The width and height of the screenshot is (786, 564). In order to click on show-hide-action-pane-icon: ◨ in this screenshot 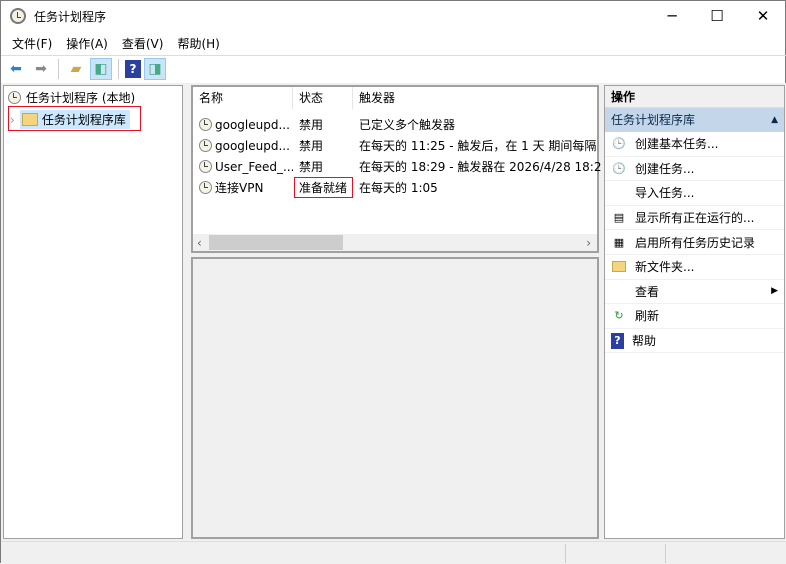, I will do `click(155, 69)`.